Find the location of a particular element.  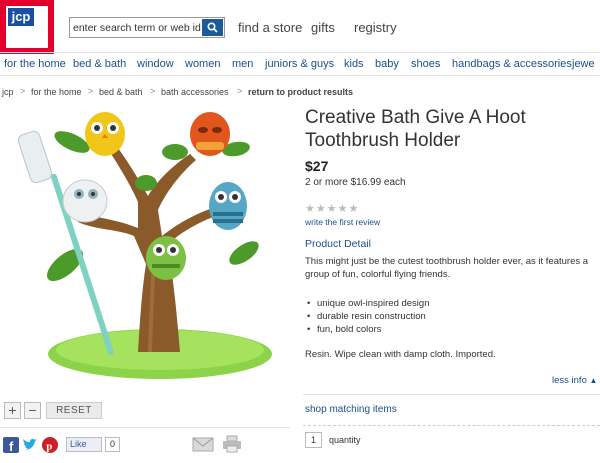

nav-item-baby: baby is located at coordinates (387, 64).